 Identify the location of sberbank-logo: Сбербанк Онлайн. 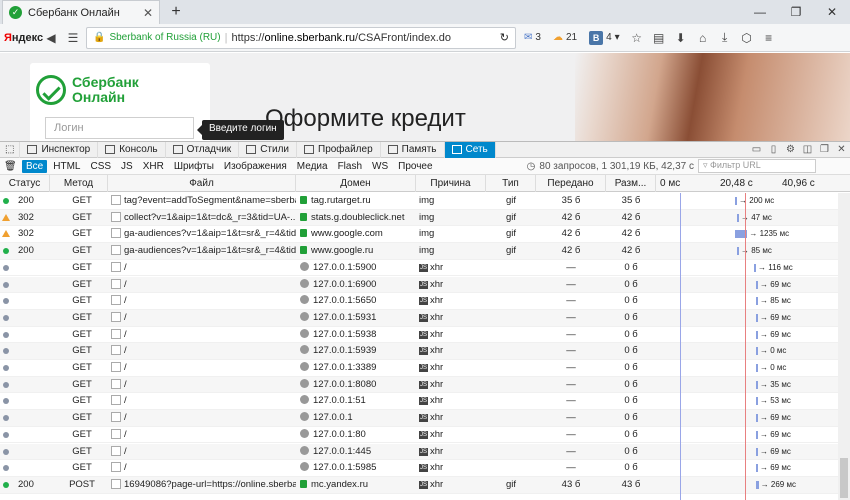
(87, 90).